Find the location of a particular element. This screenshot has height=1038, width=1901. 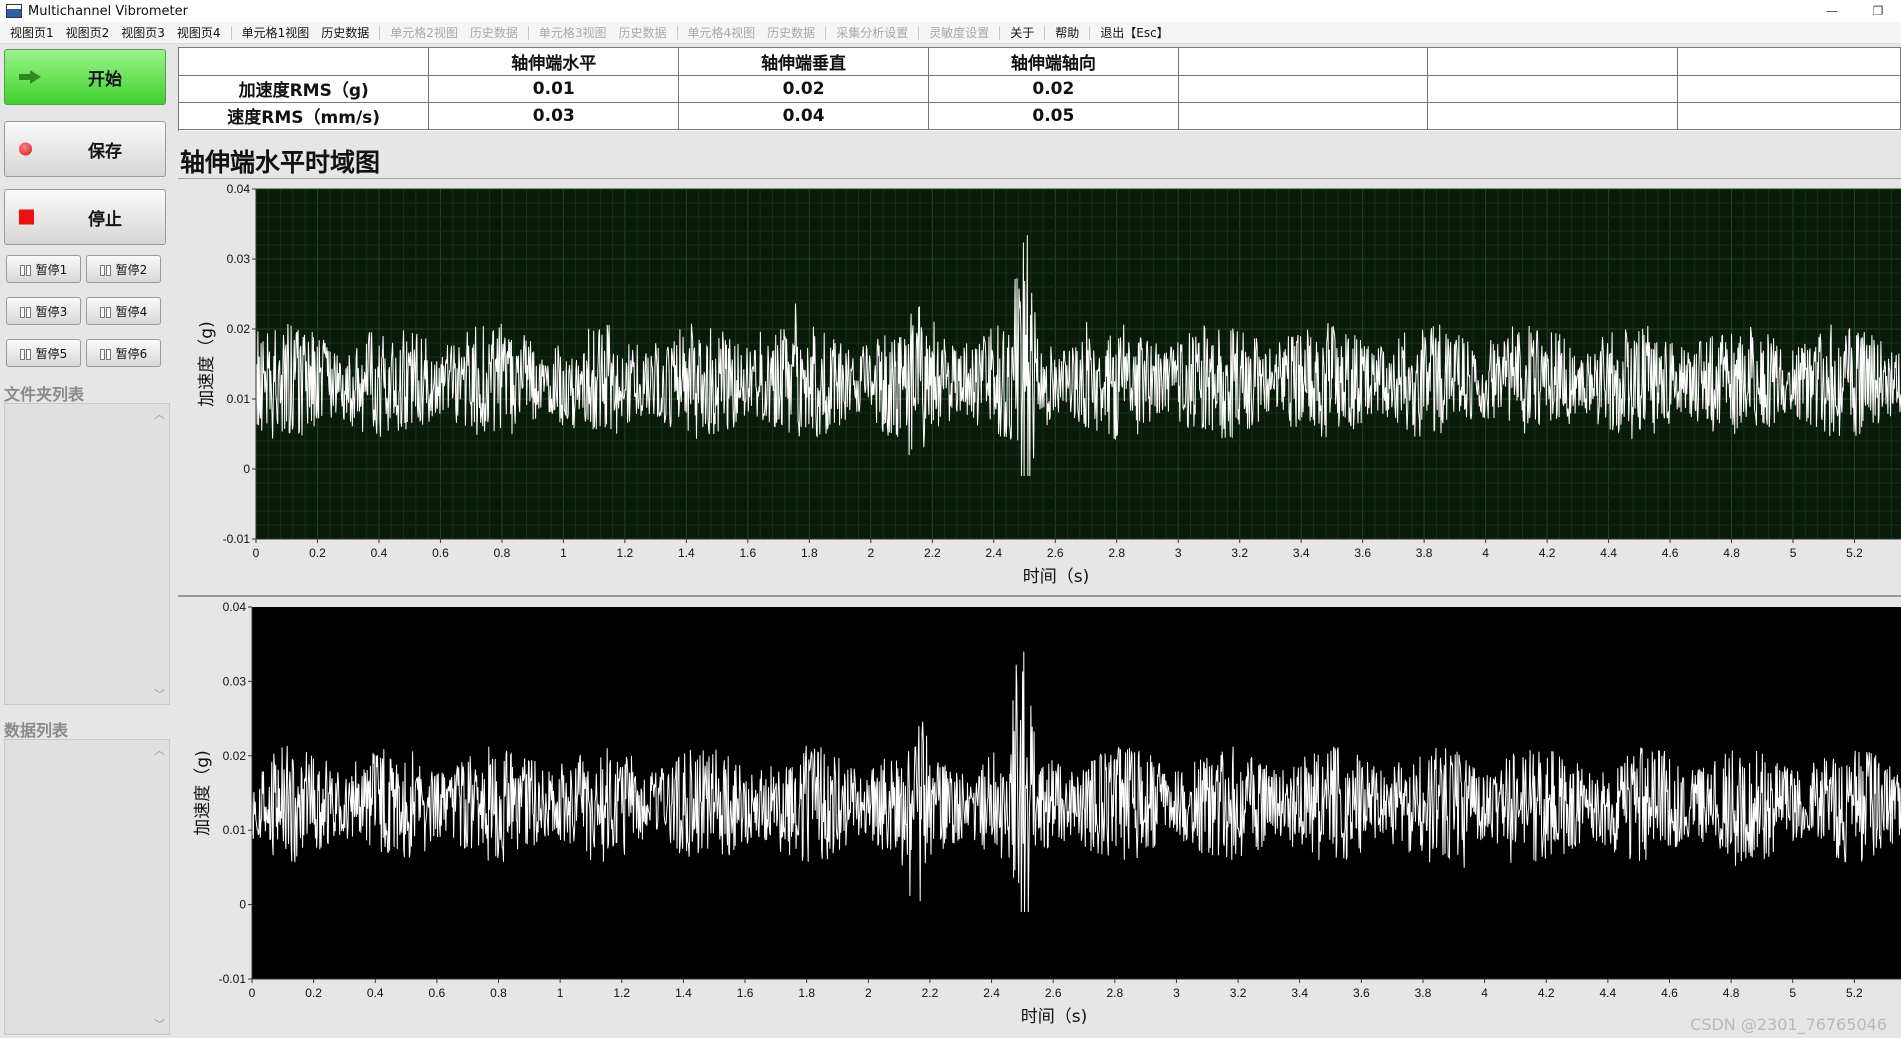

data-list-label: 数据列表 is located at coordinates (36, 730).